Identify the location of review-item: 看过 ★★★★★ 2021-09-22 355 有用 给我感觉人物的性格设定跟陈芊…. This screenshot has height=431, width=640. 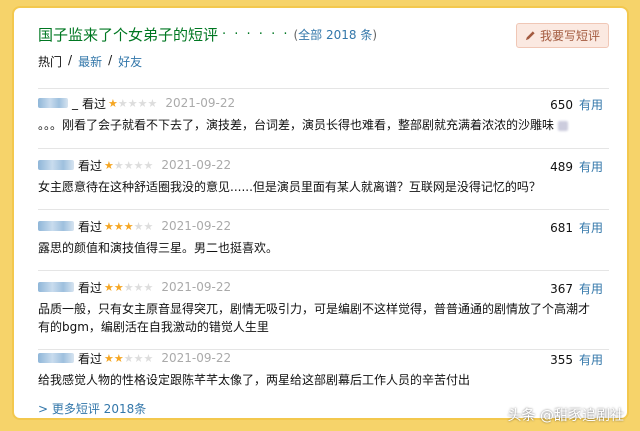
(323, 369).